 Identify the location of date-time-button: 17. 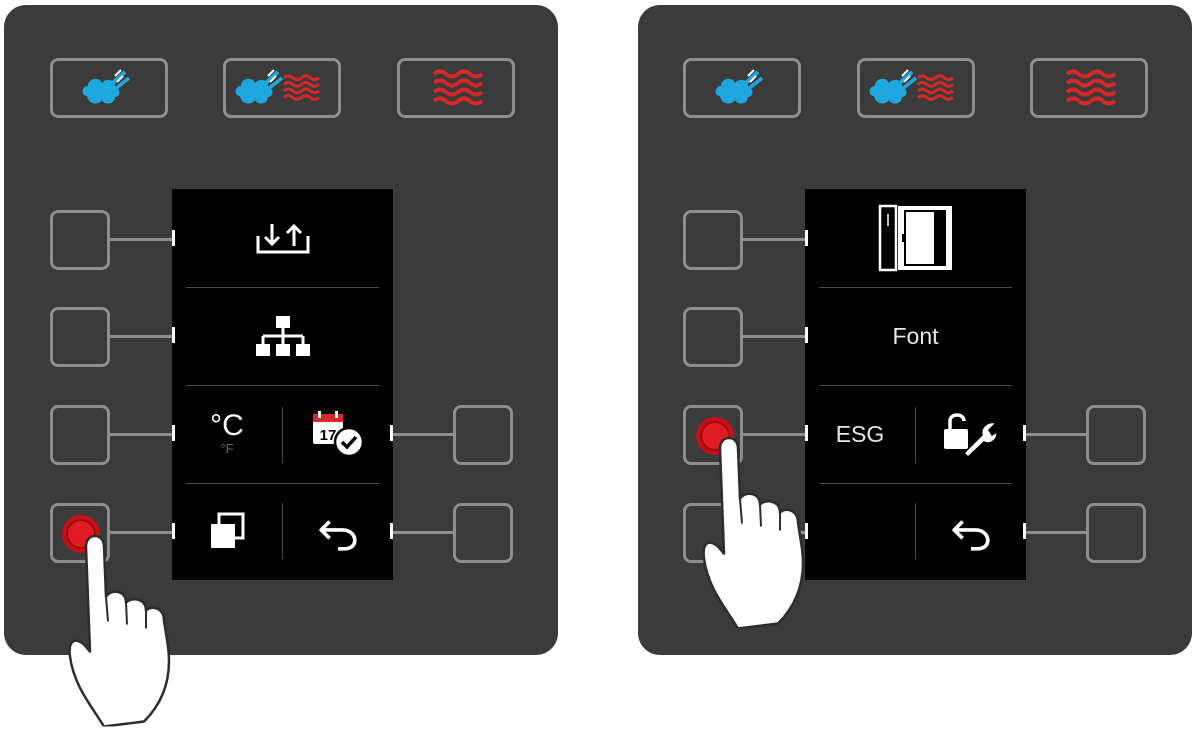
(338, 434).